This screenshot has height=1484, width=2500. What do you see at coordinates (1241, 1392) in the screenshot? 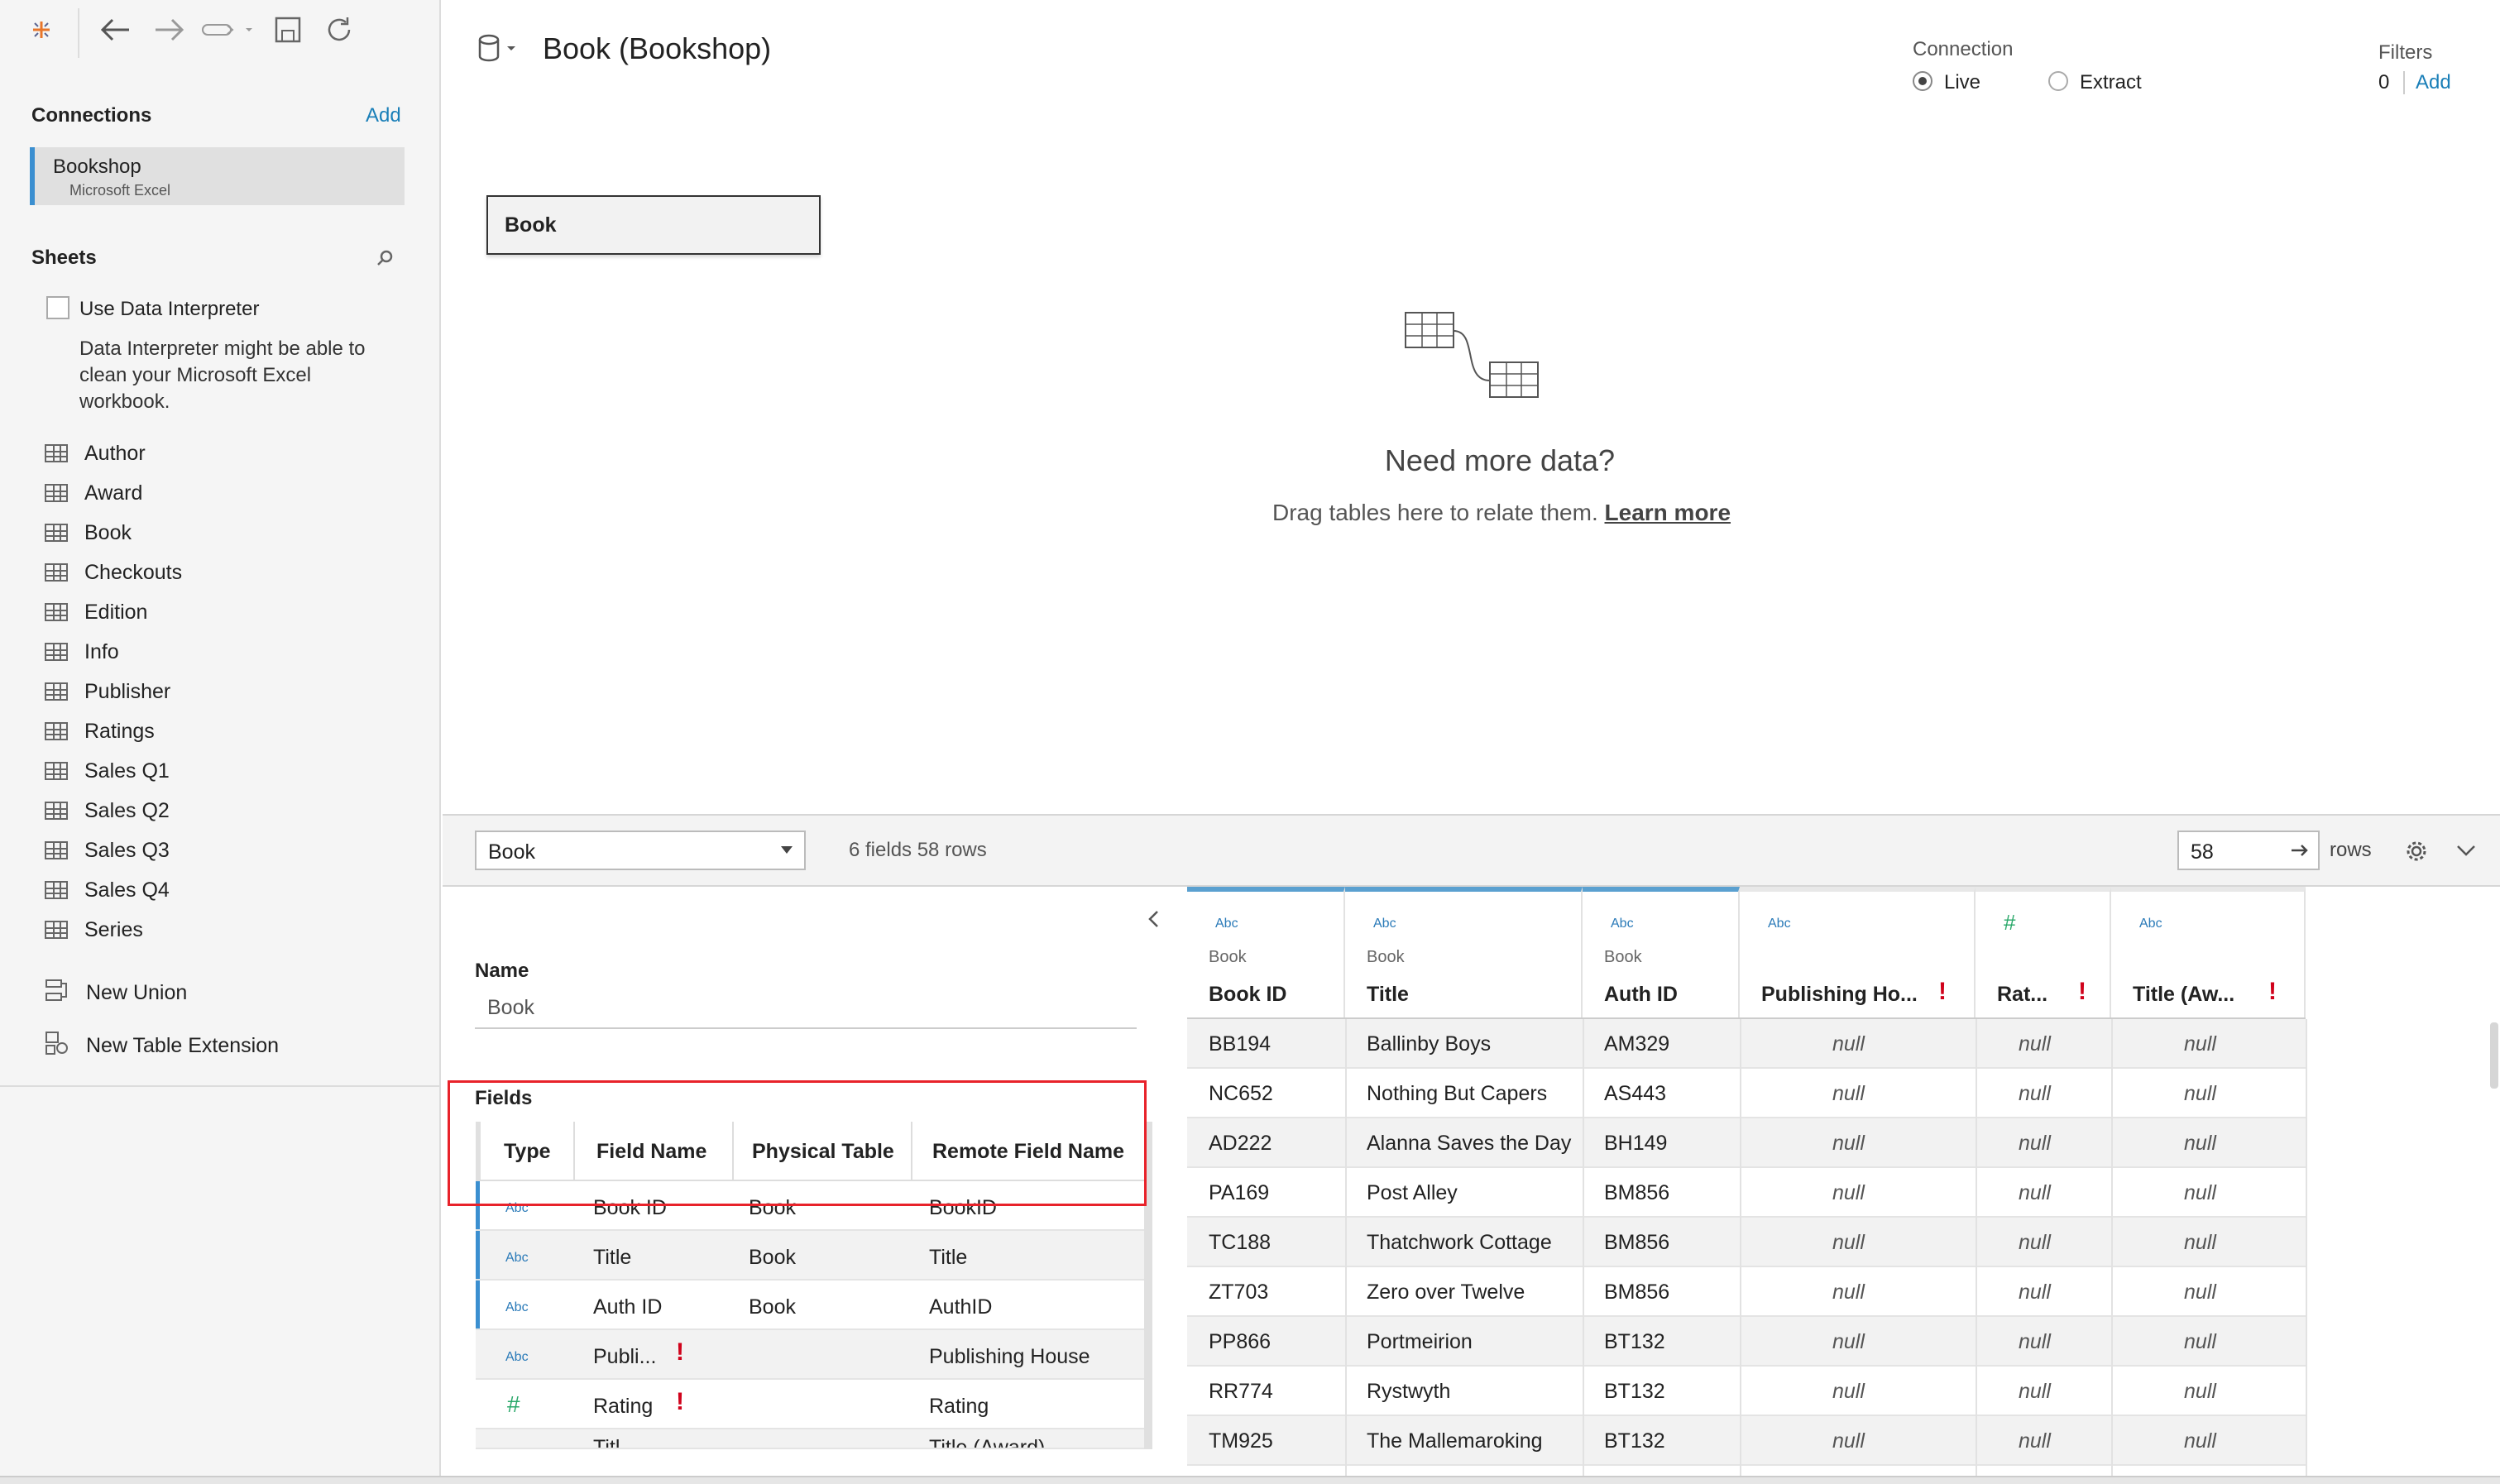
I see `grid-cell: RR774` at bounding box center [1241, 1392].